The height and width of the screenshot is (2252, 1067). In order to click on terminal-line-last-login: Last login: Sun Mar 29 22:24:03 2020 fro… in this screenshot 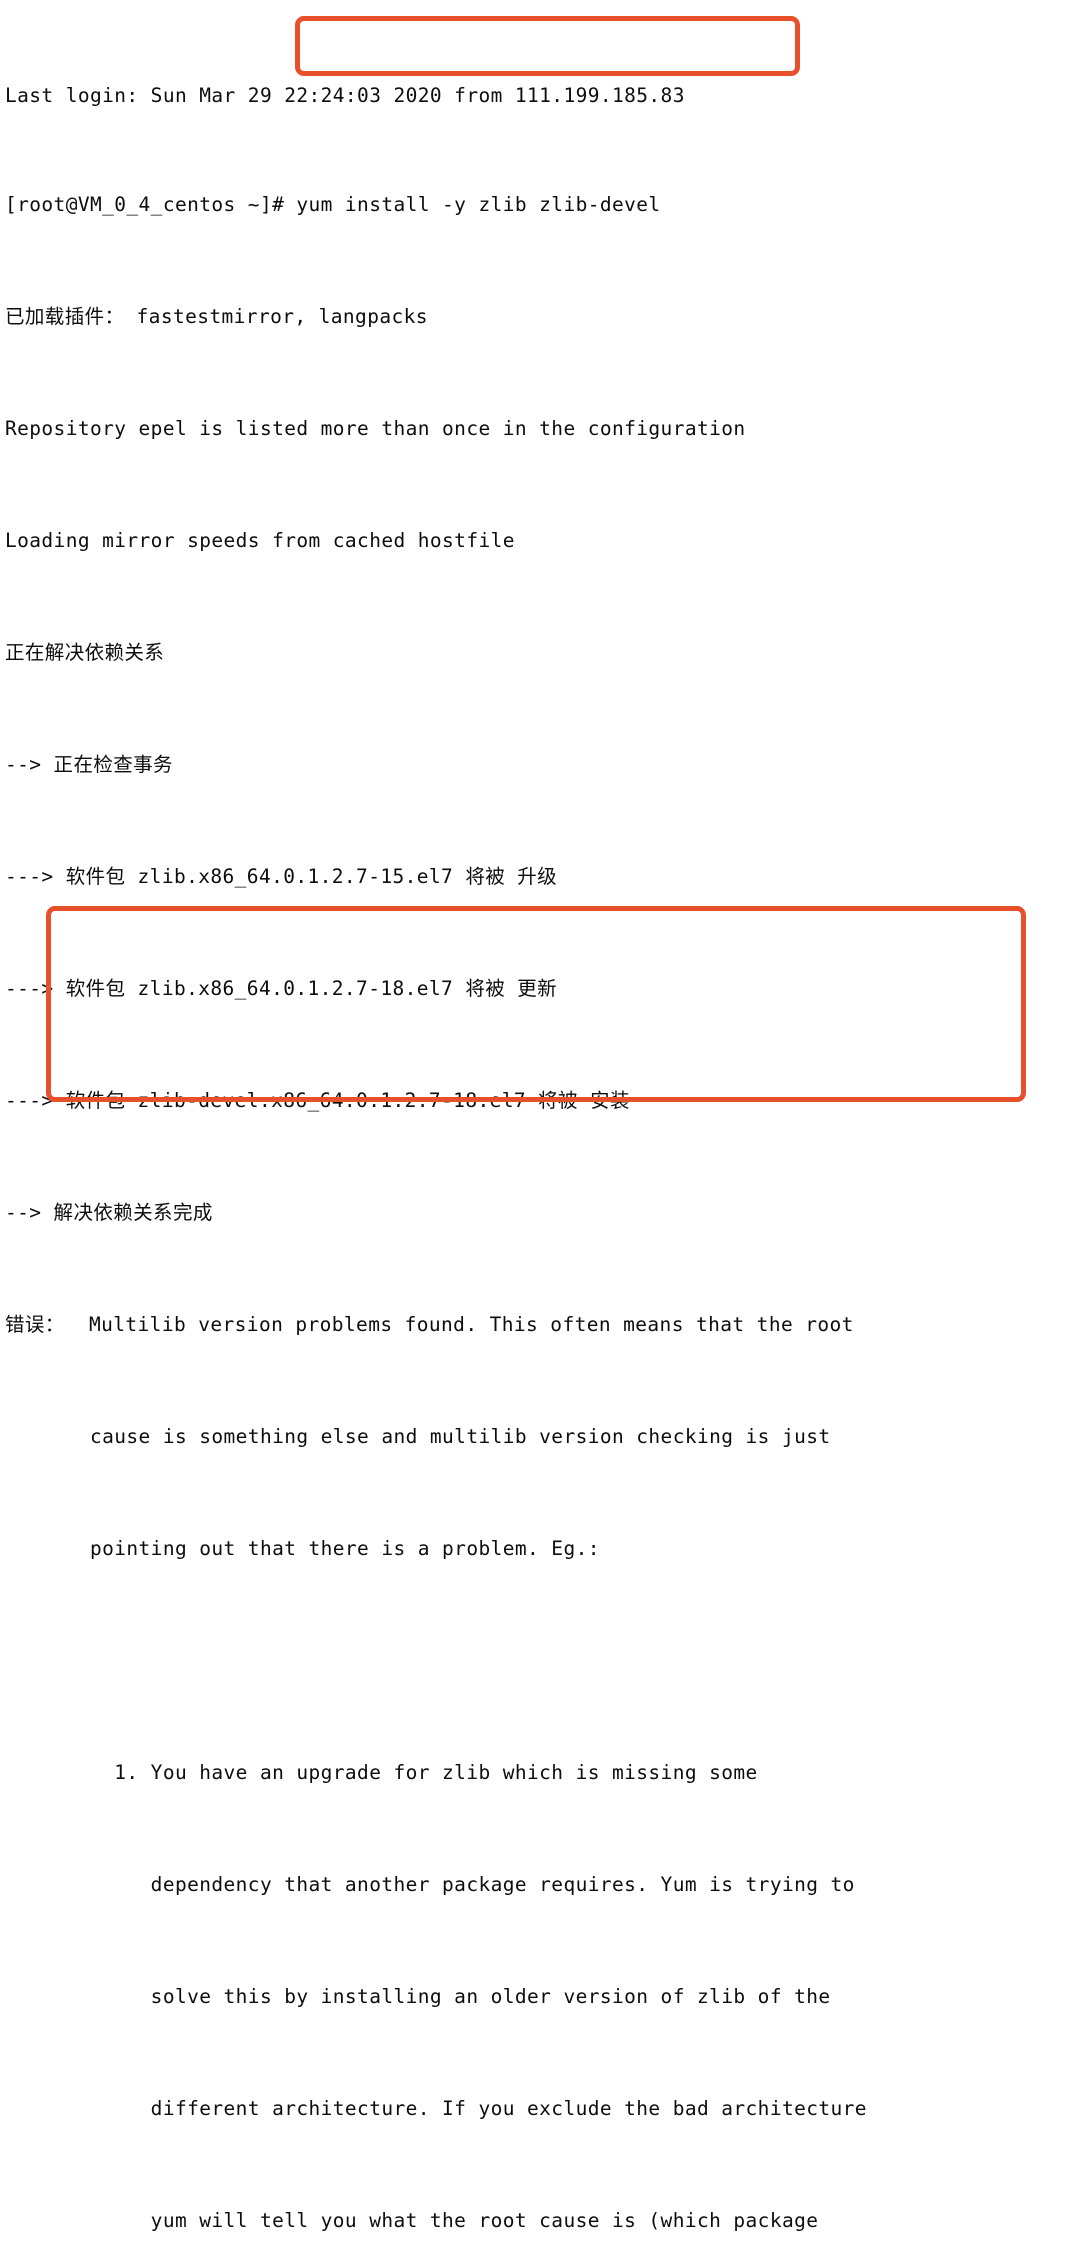, I will do `click(345, 96)`.